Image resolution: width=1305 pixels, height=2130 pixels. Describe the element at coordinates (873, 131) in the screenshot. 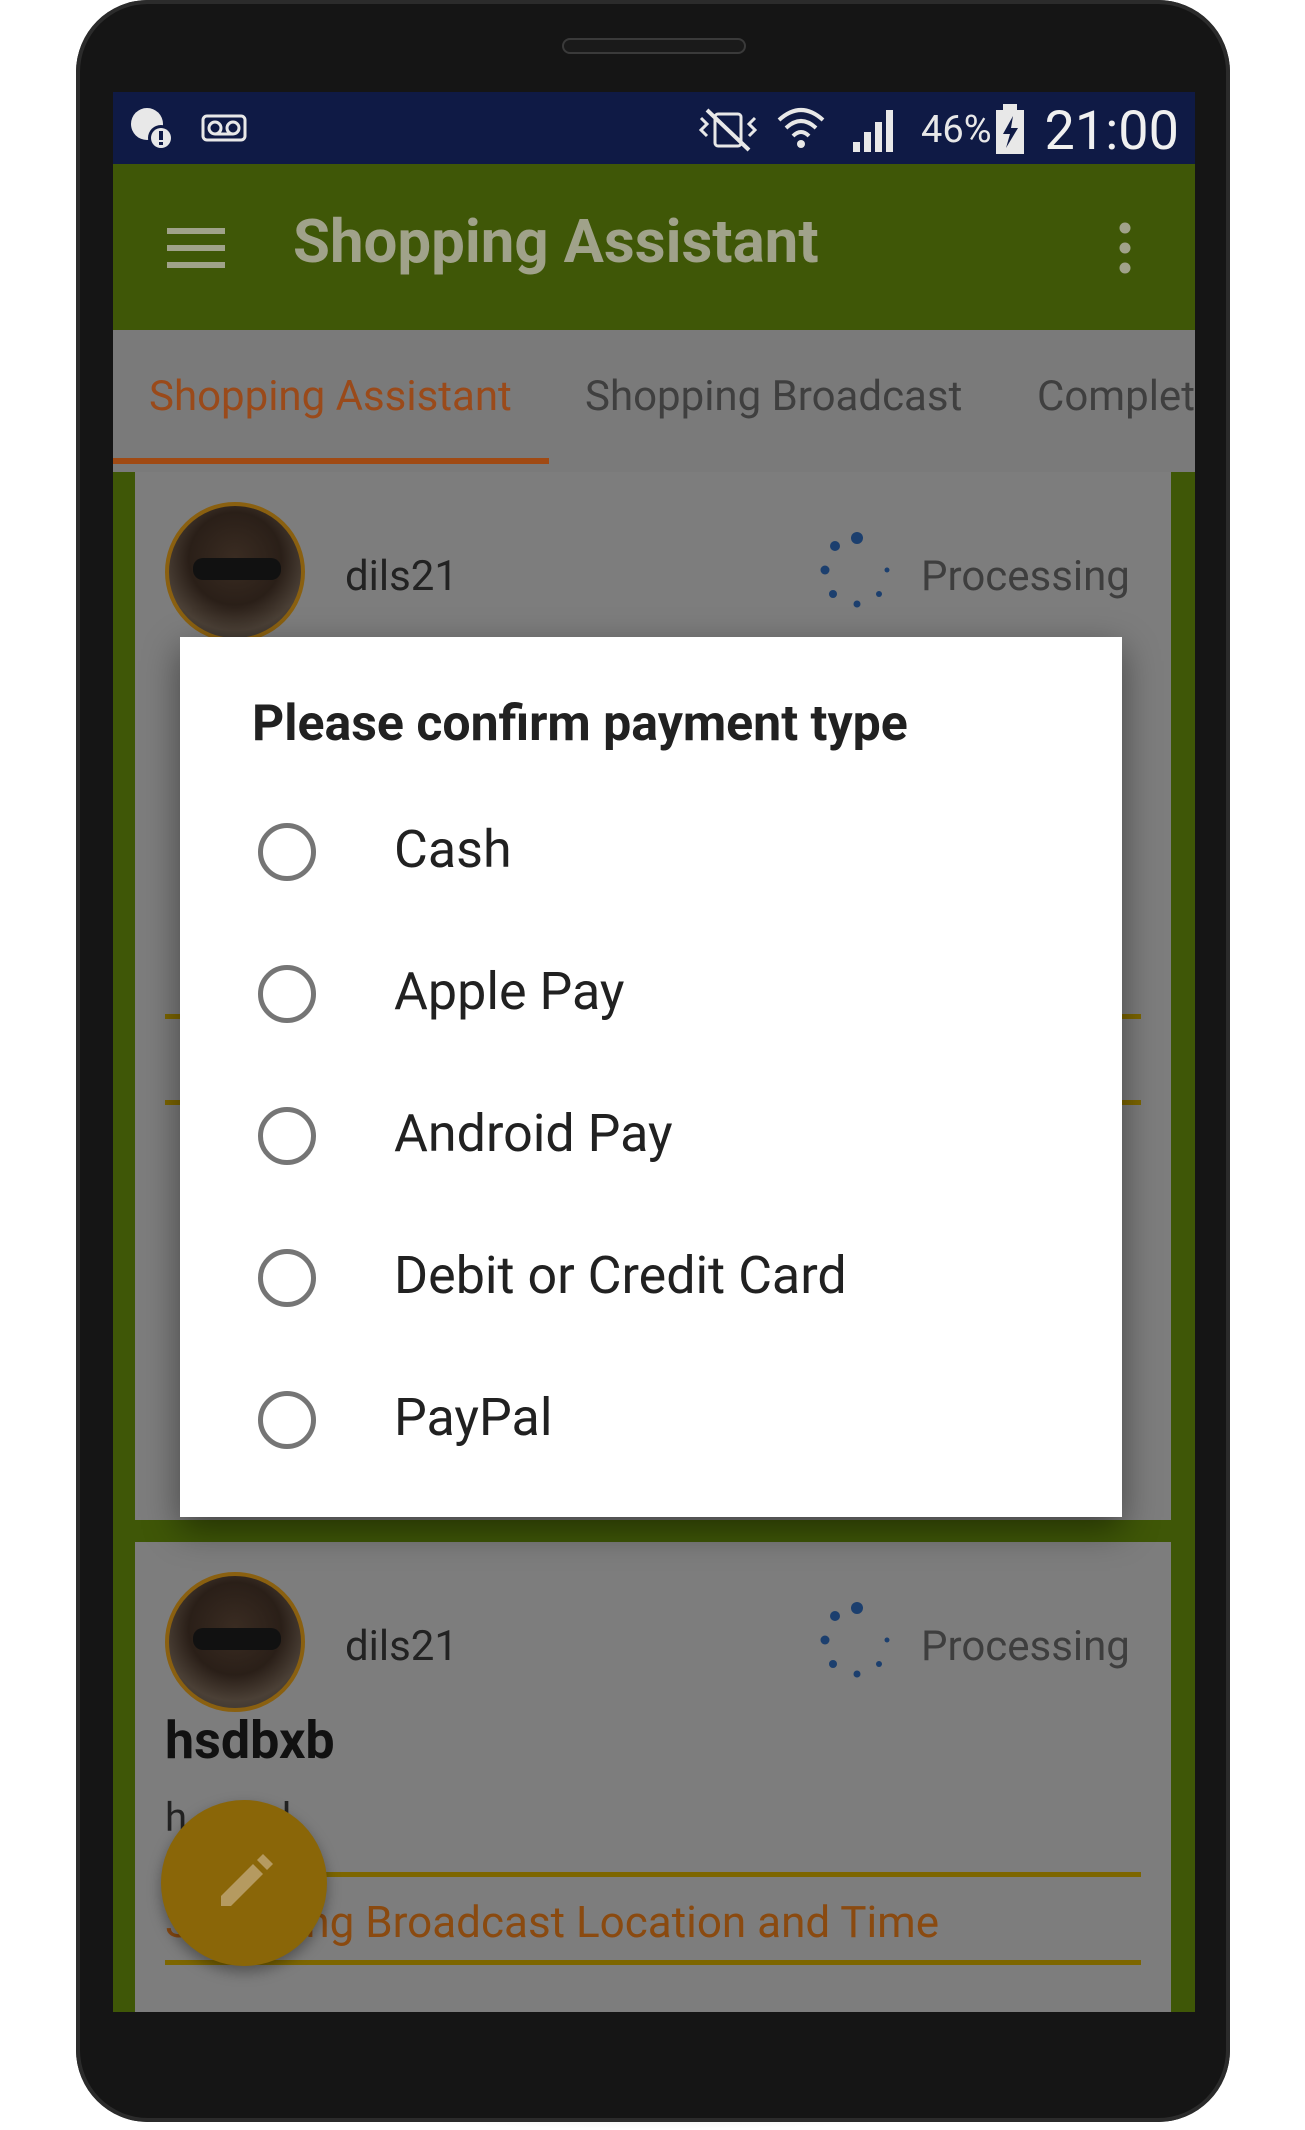

I see `signal-icon` at that location.